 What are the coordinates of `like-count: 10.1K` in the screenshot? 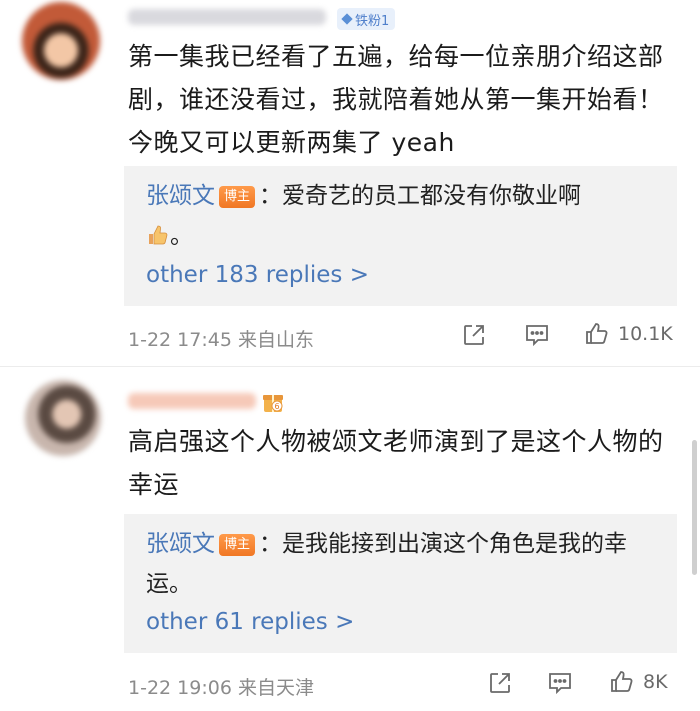 It's located at (645, 334).